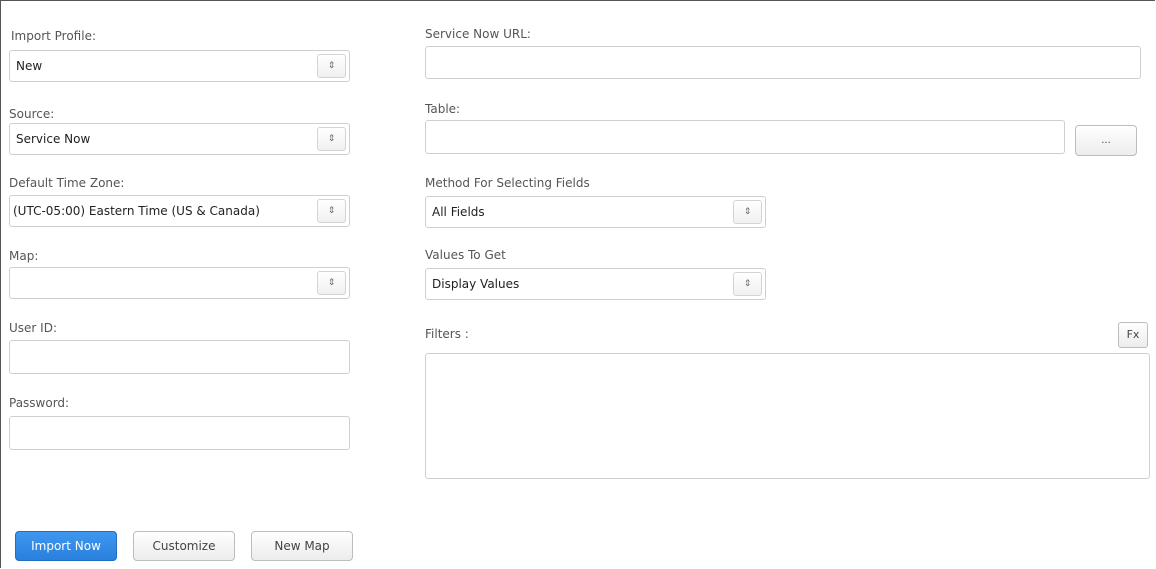 The height and width of the screenshot is (569, 1156). I want to click on service-now-url-label: Service Now URL:, so click(478, 34).